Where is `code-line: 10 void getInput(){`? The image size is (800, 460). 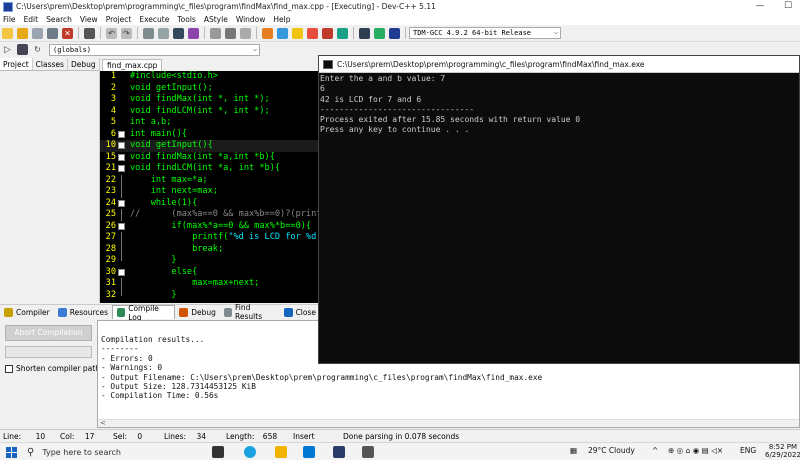
code-line: 10 void getInput(){ is located at coordinates (210, 146).